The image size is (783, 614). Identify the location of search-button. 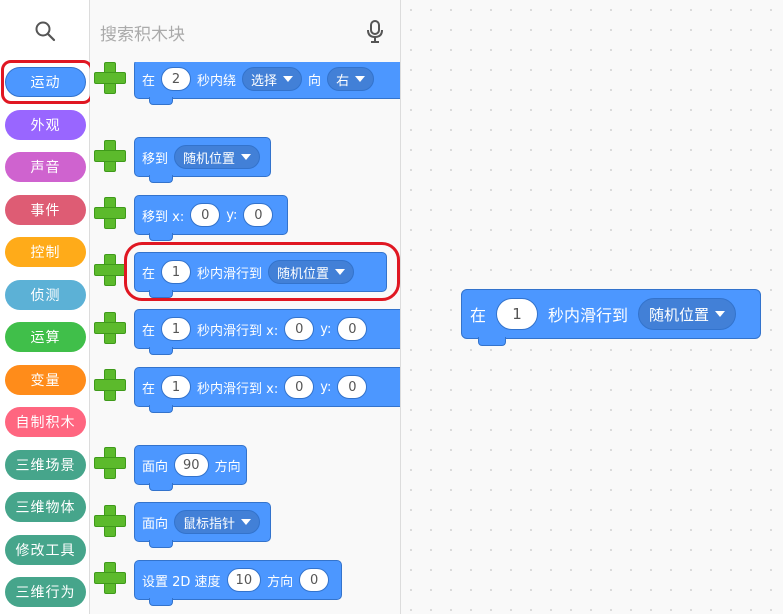
(45, 31).